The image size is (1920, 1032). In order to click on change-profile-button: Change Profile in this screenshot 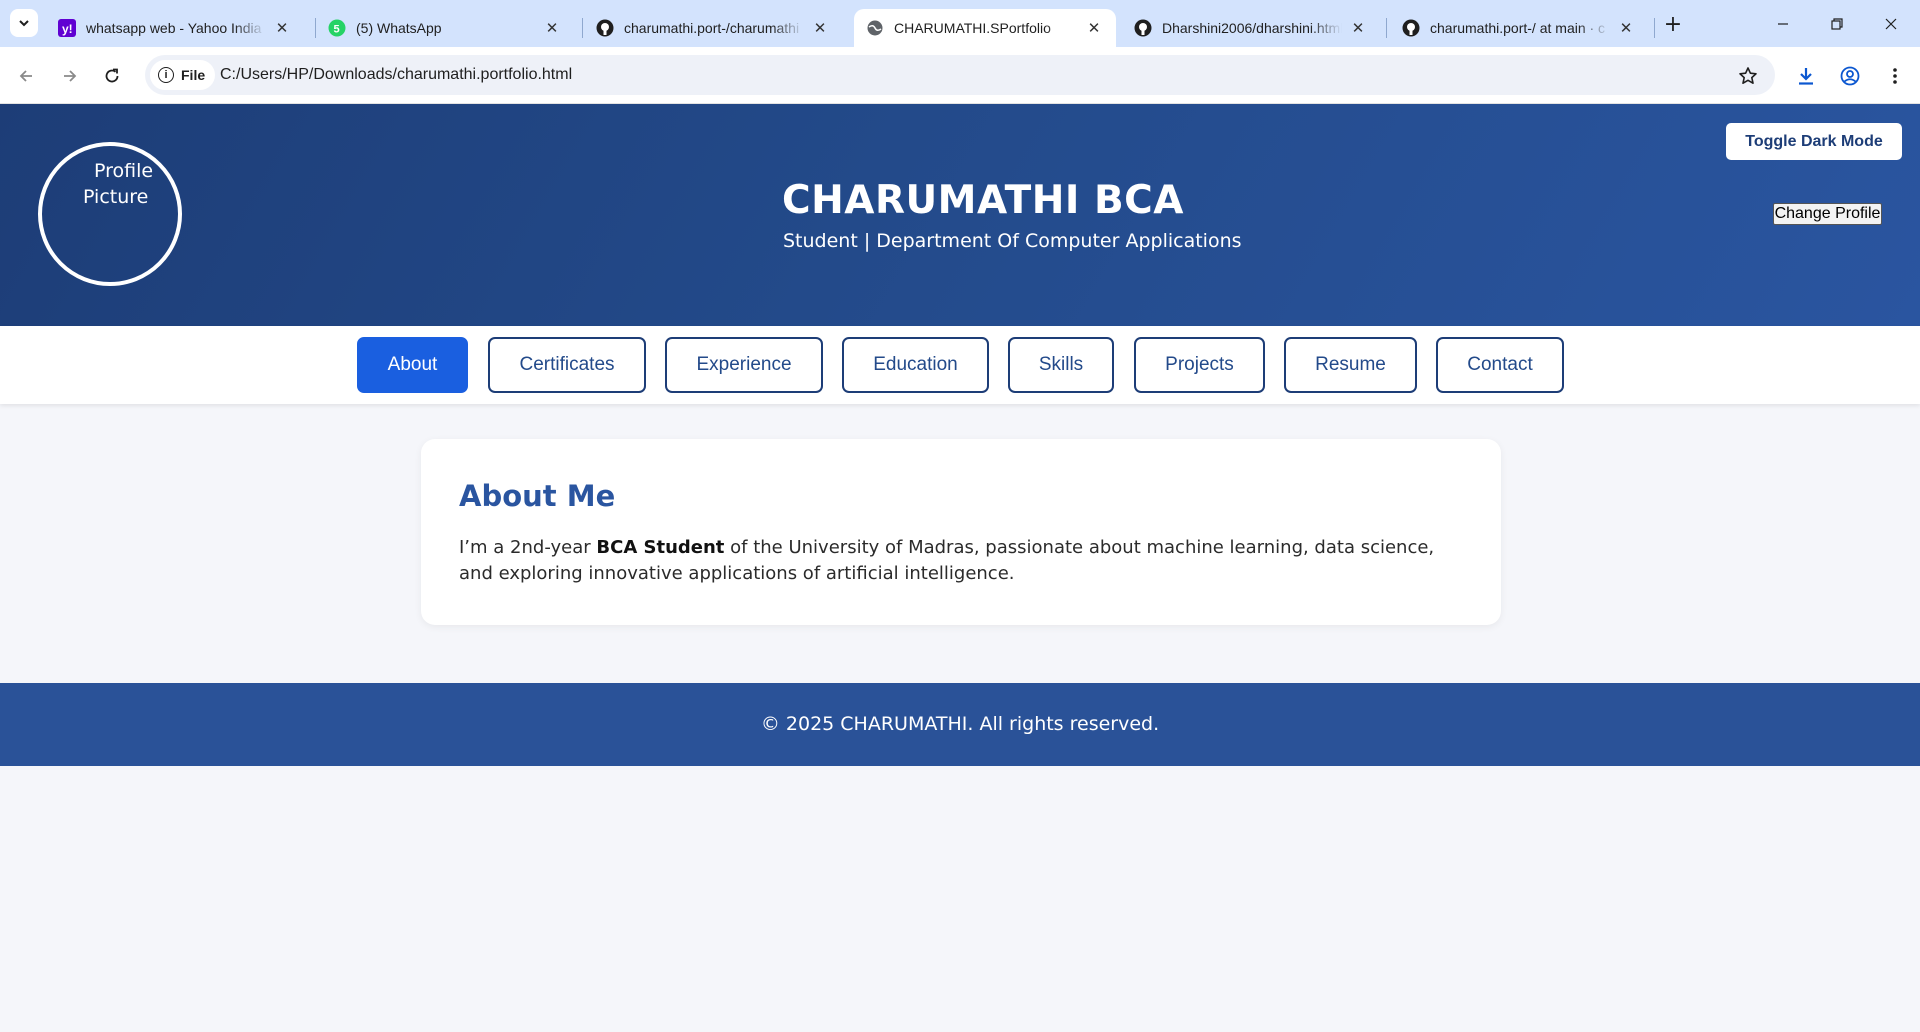, I will do `click(1827, 214)`.